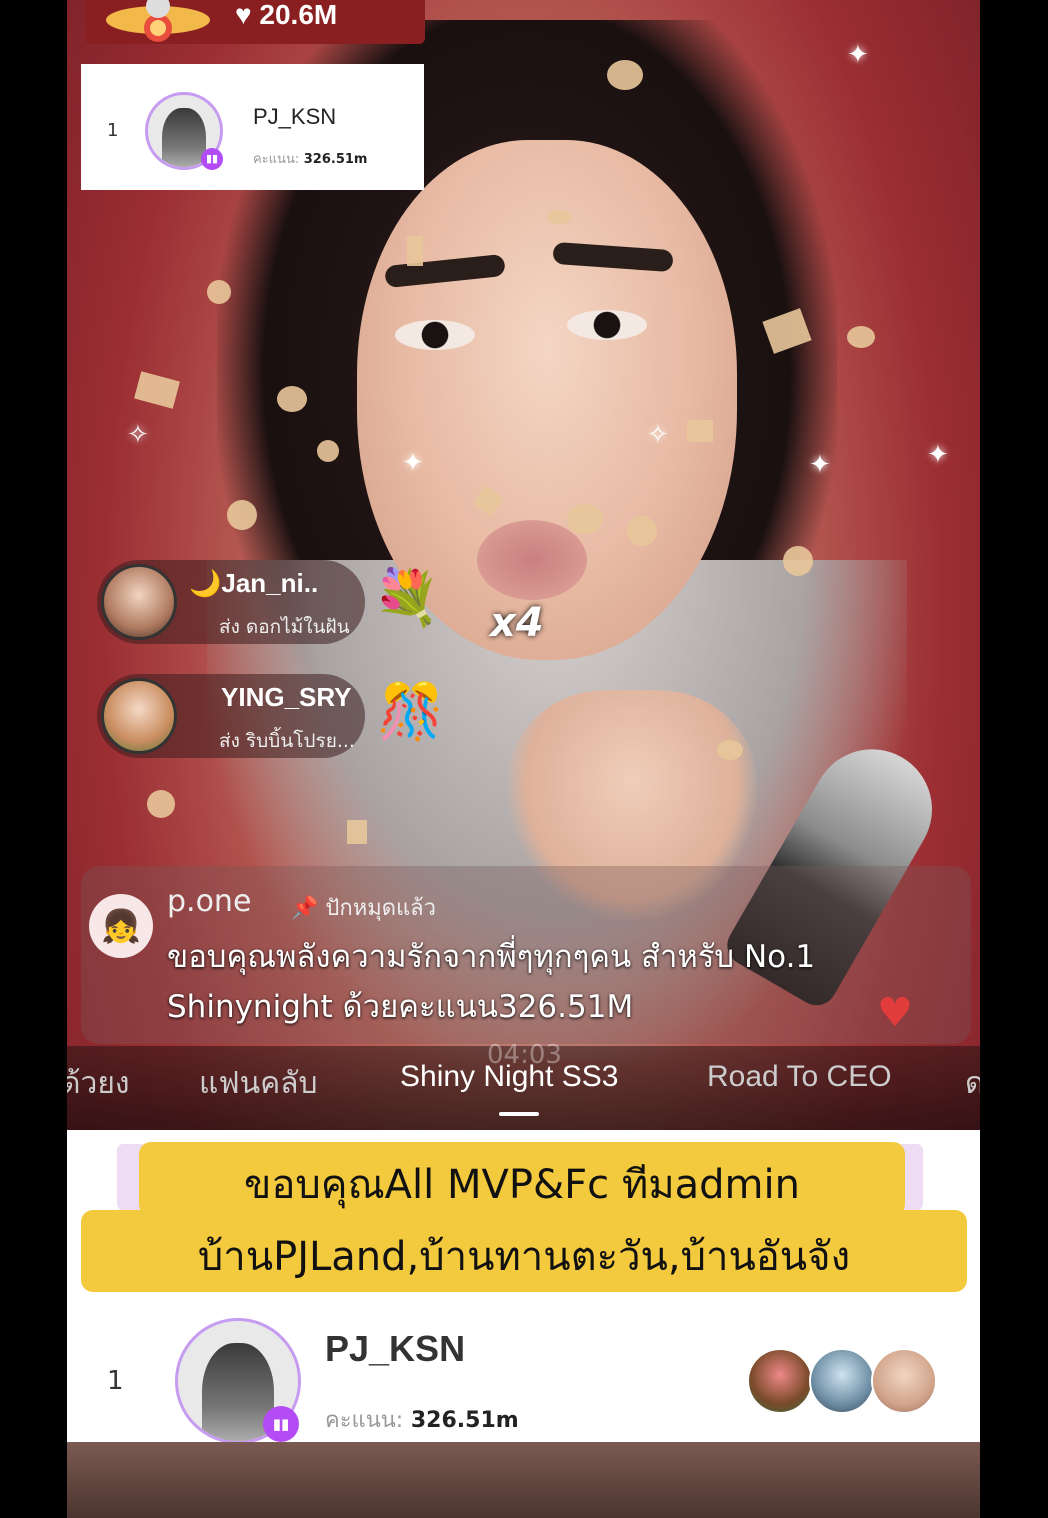  What do you see at coordinates (286, 697) in the screenshot?
I see `gift-sender-name: YING_SRY` at bounding box center [286, 697].